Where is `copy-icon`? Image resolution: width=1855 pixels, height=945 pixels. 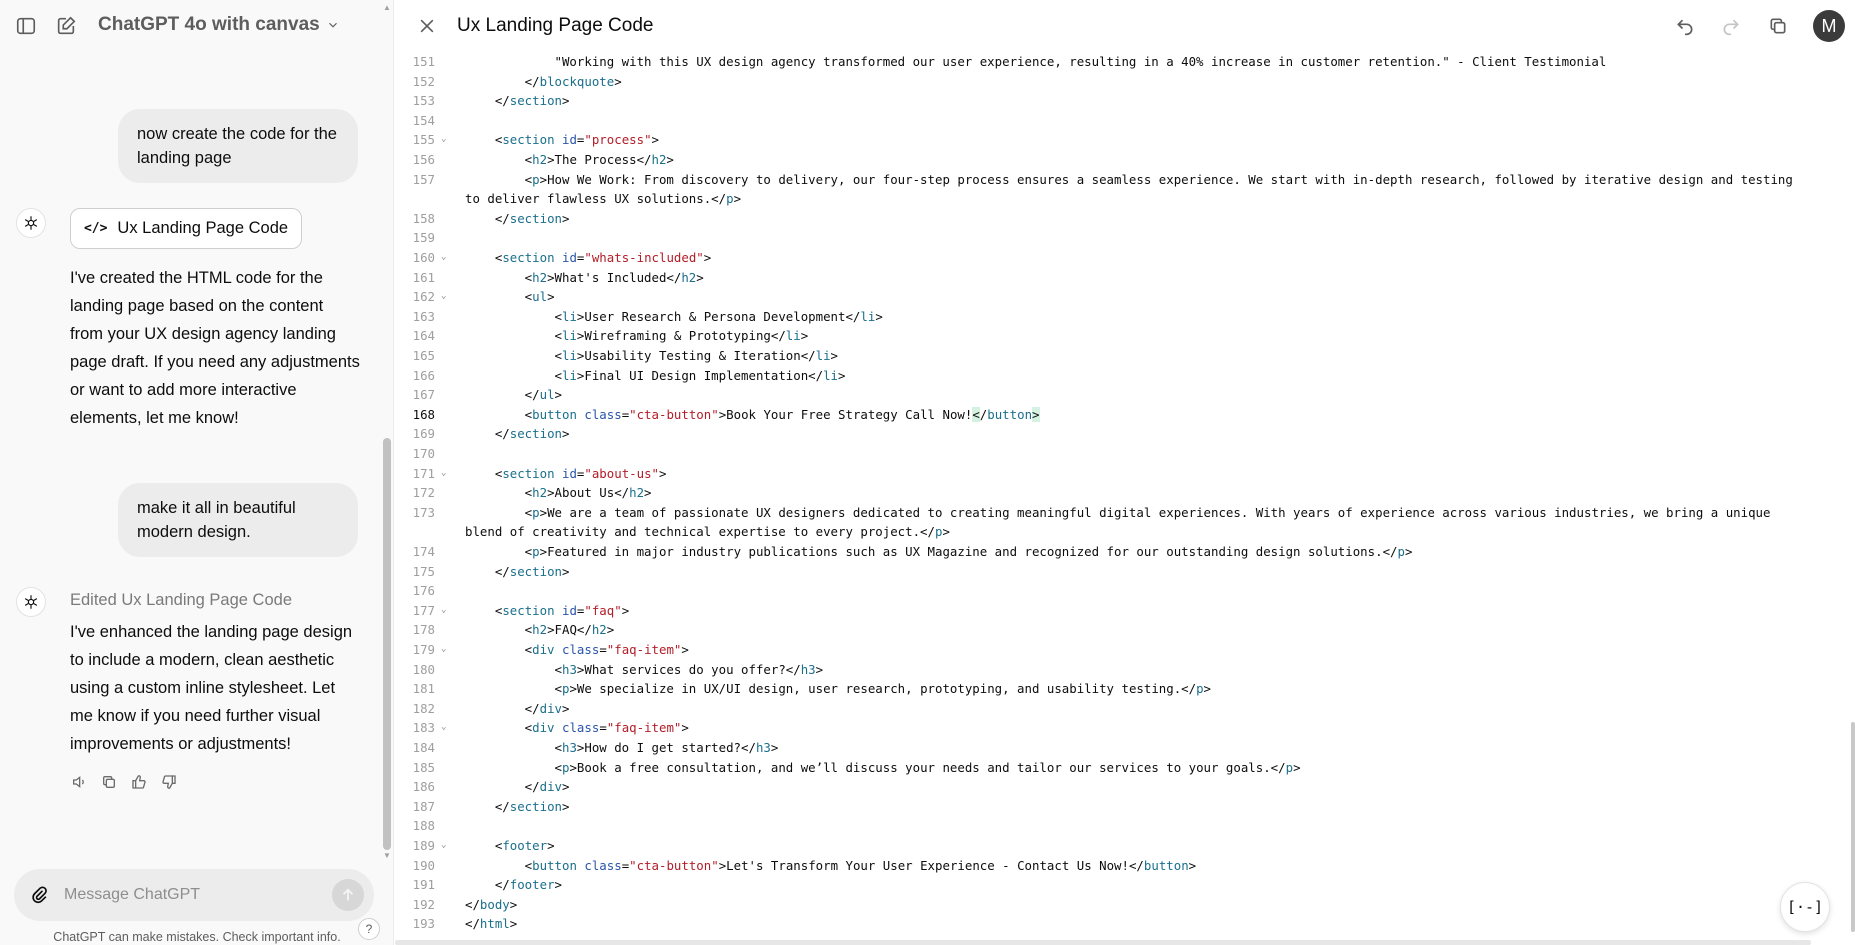 copy-icon is located at coordinates (109, 782).